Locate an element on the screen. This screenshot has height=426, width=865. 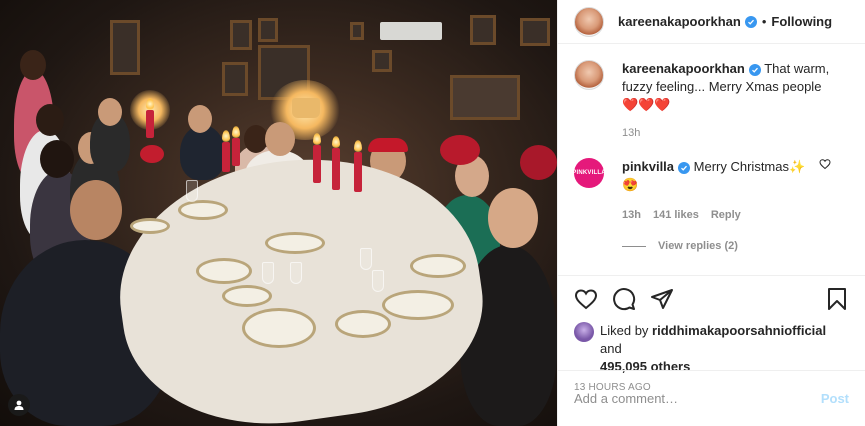
following-button: Following is located at coordinates (801, 21).